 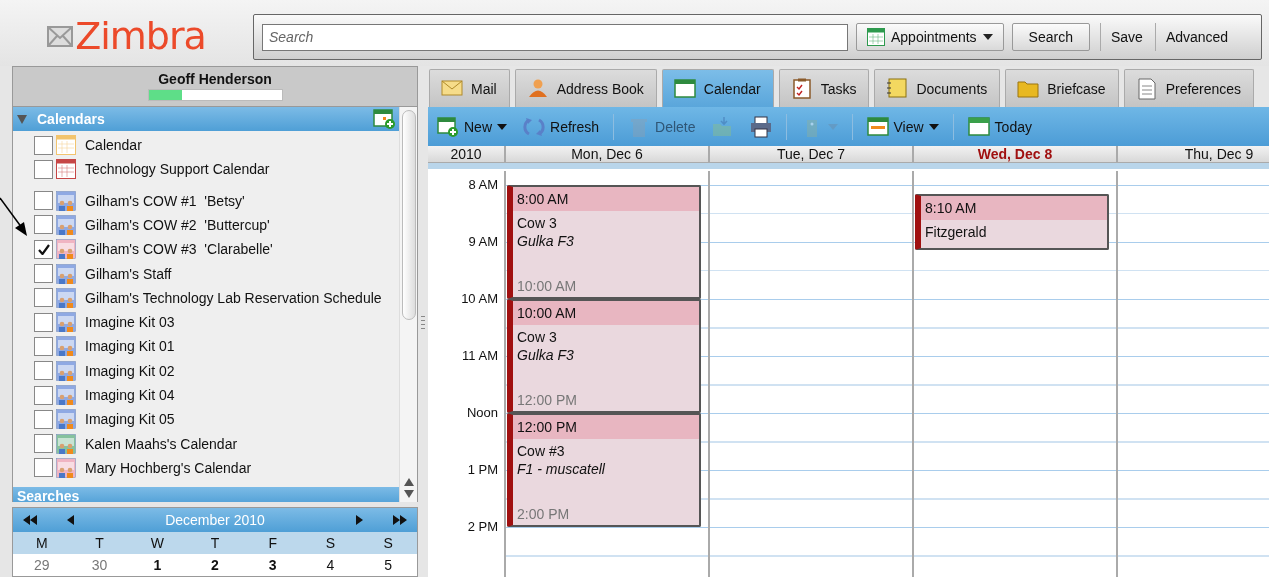 What do you see at coordinates (400, 520) in the screenshot?
I see `next-year-icon` at bounding box center [400, 520].